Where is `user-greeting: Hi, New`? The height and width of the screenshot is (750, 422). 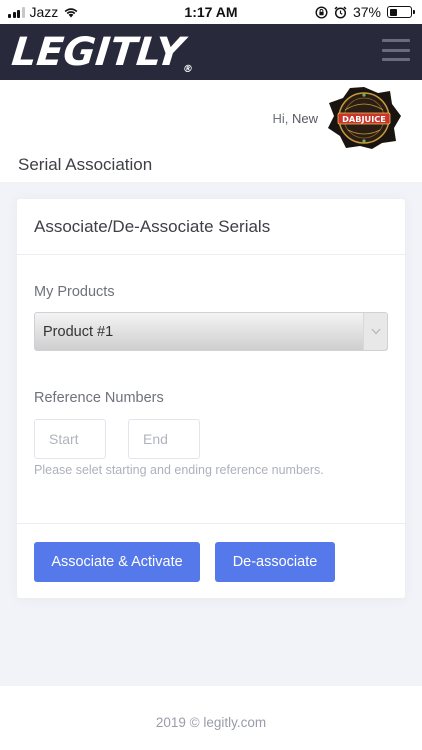
user-greeting: Hi, New is located at coordinates (295, 118).